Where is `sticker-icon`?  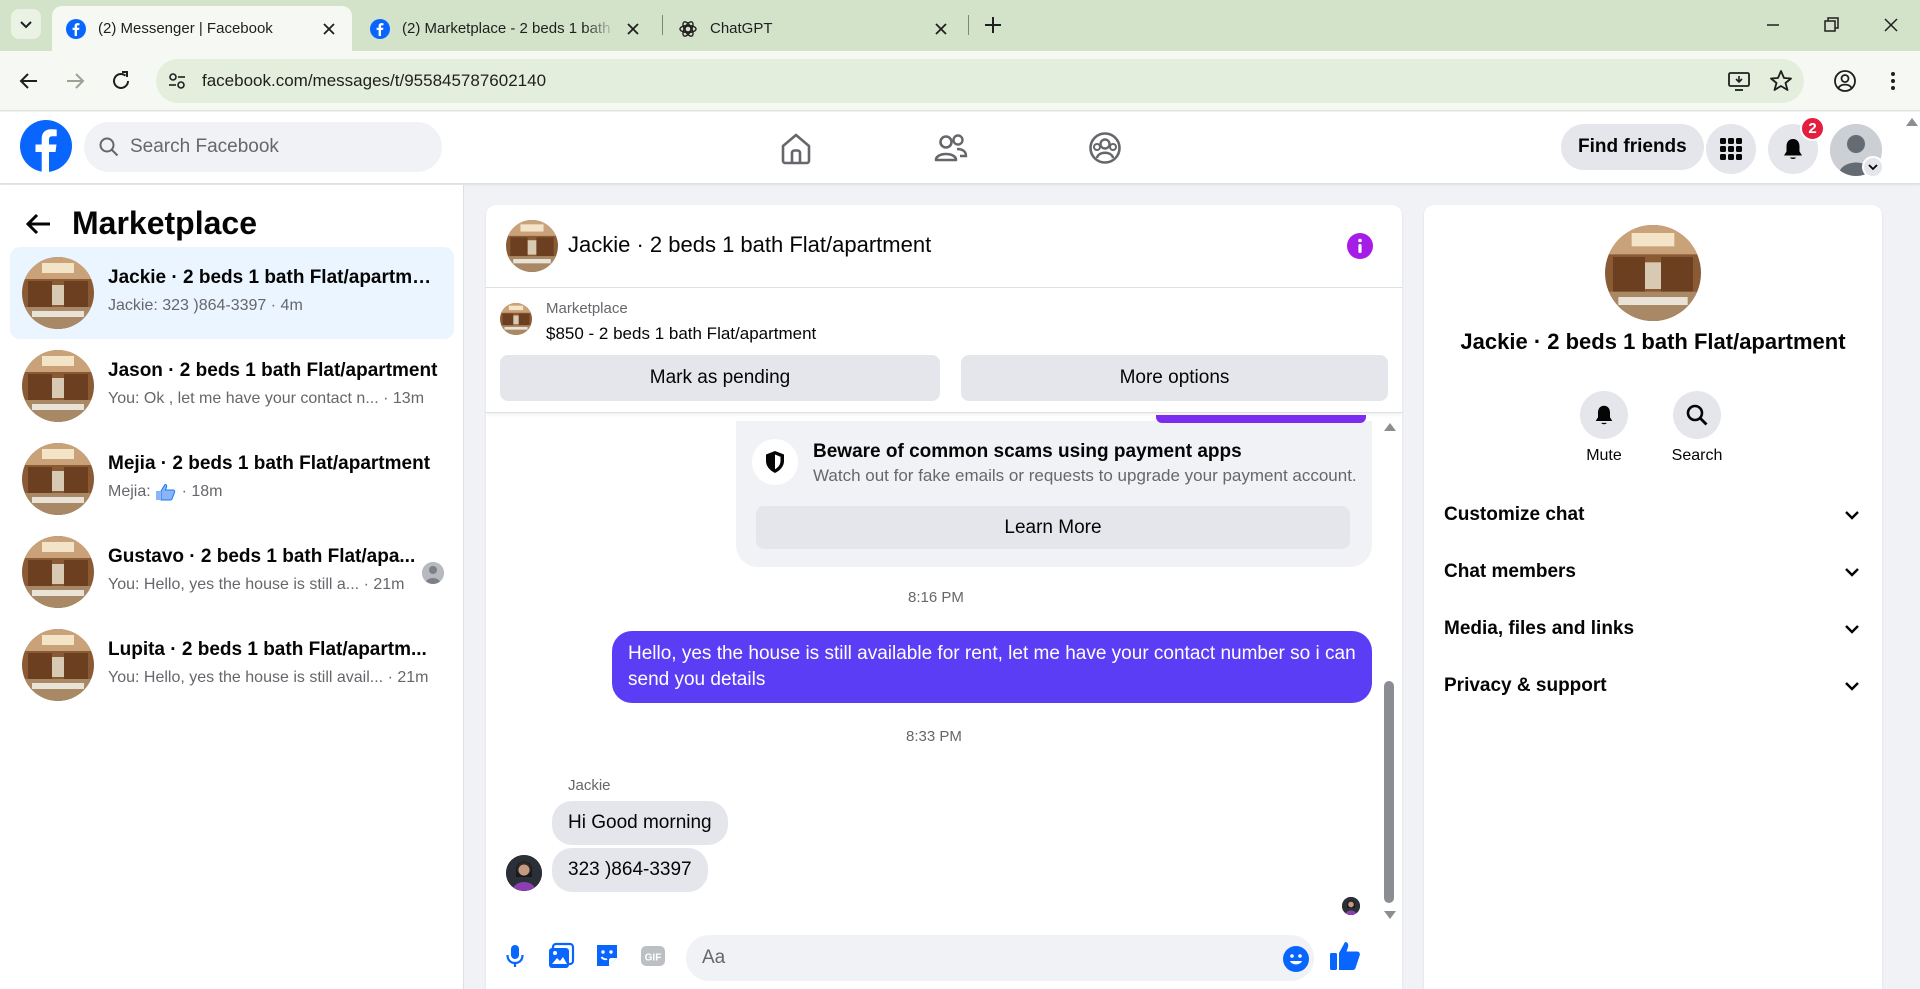 sticker-icon is located at coordinates (607, 956).